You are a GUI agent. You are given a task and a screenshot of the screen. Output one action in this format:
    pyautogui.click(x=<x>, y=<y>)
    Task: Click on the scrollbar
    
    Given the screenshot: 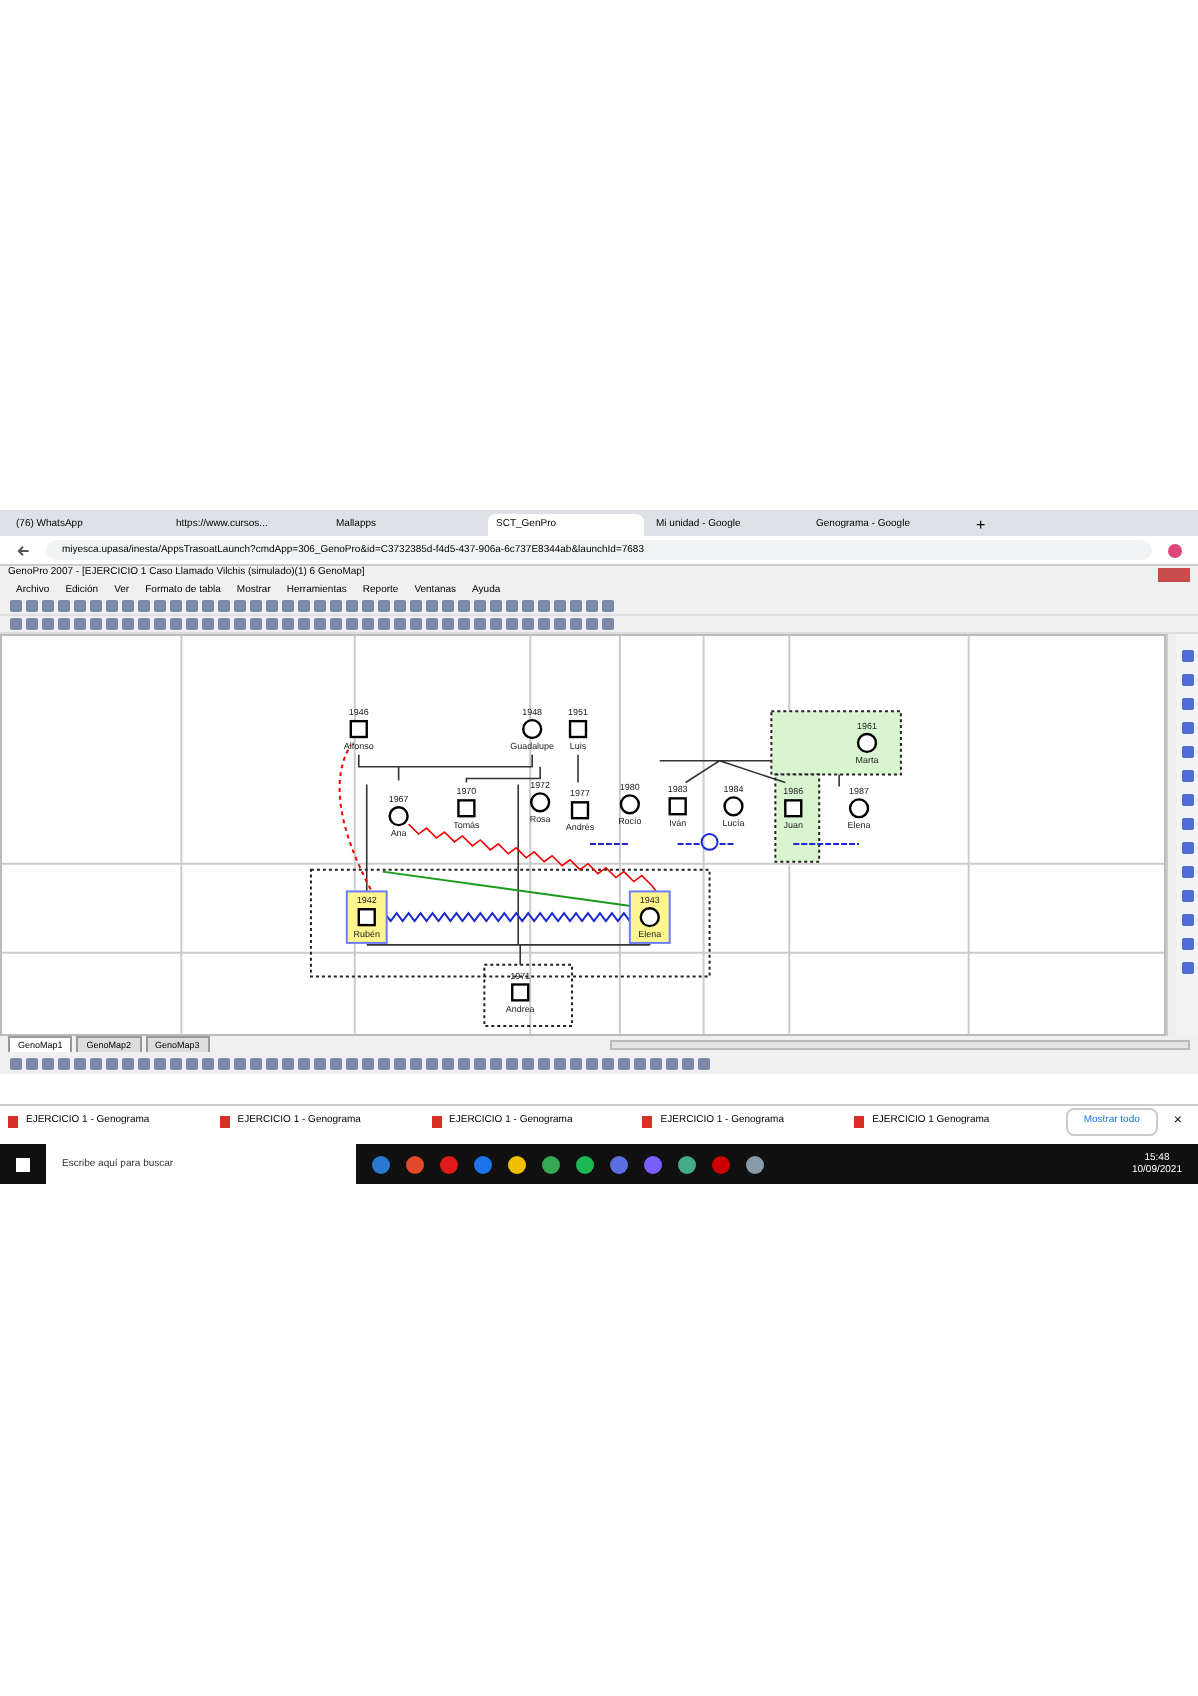 What is the action you would take?
    pyautogui.click(x=1171, y=835)
    